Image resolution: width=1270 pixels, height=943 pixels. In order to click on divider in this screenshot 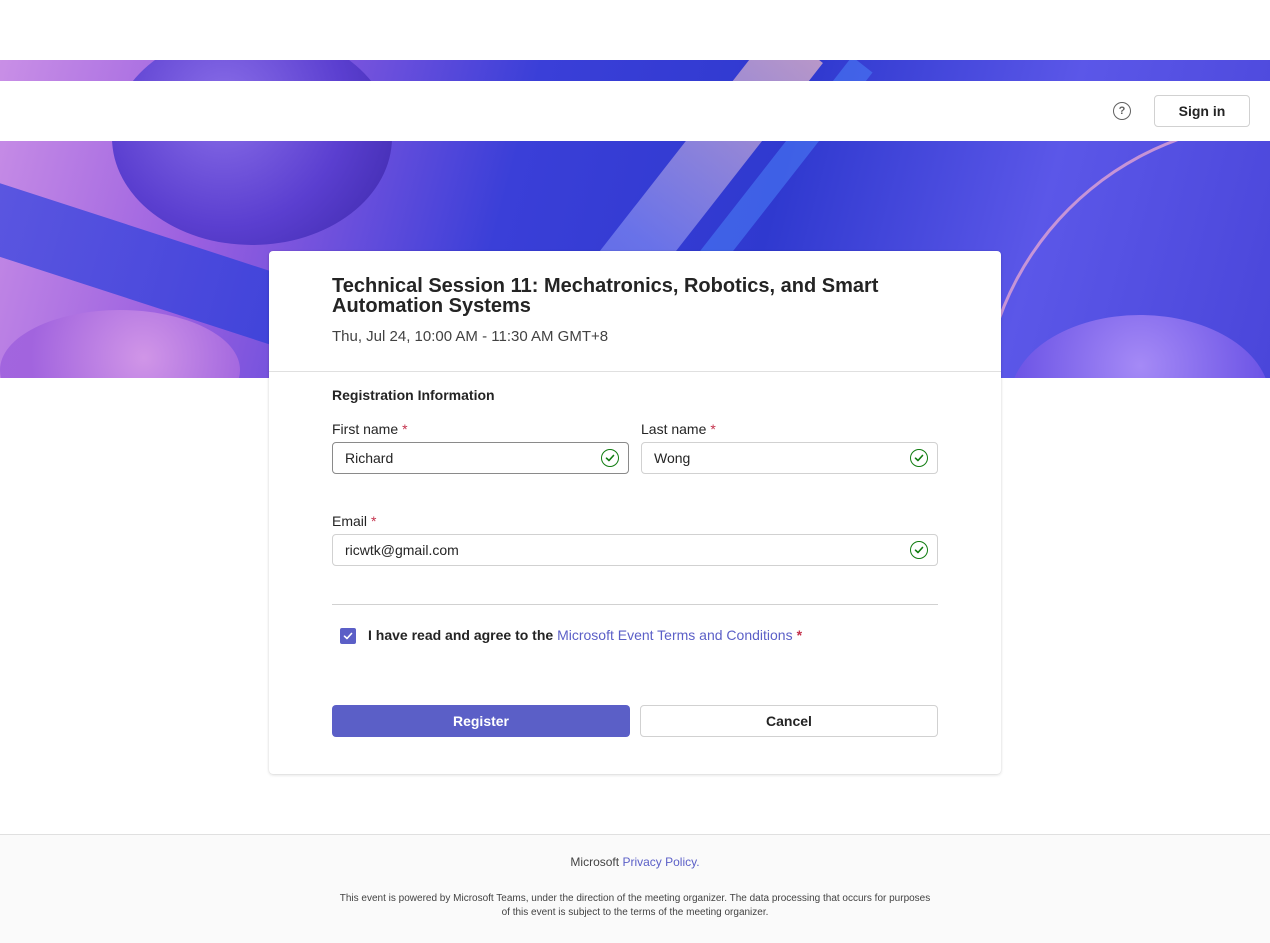, I will do `click(635, 604)`.